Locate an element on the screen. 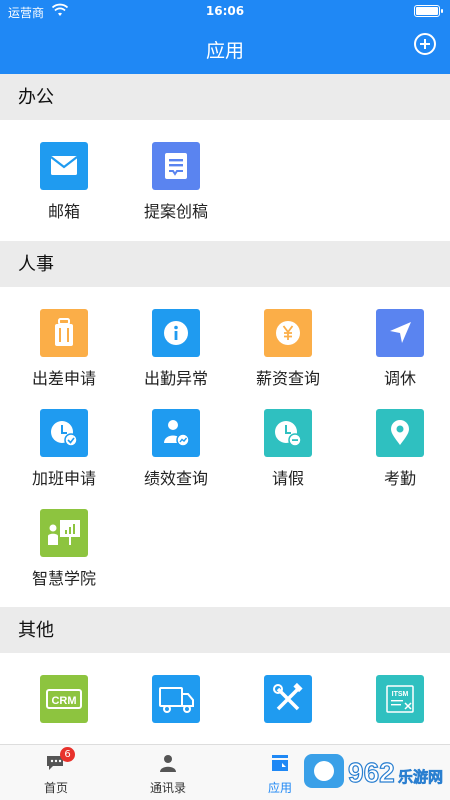  page-title: 应用 is located at coordinates (224, 51).